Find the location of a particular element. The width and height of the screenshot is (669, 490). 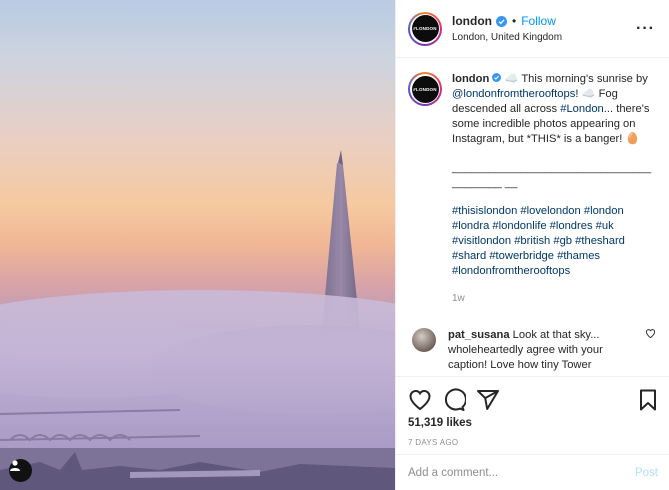

location-link: London, United Kingdom is located at coordinates (544, 37).